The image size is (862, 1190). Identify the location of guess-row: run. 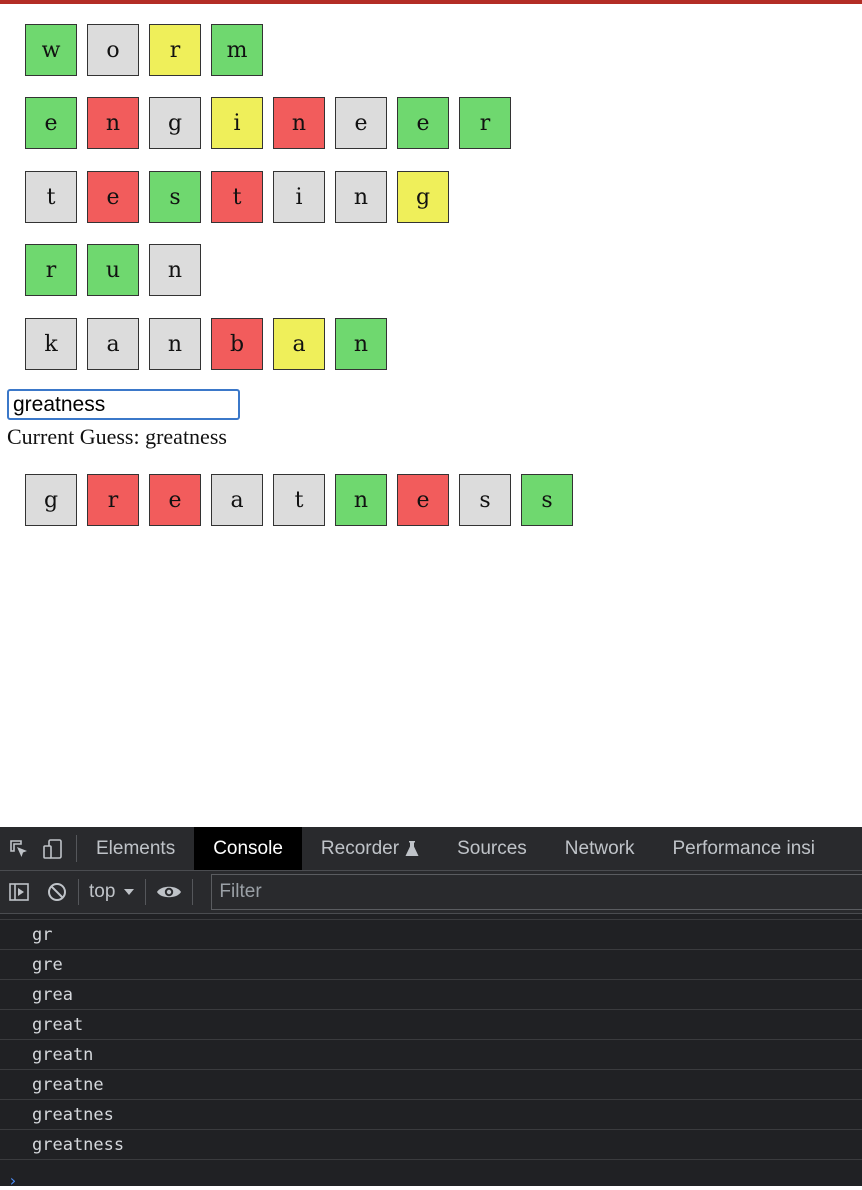
(113, 270).